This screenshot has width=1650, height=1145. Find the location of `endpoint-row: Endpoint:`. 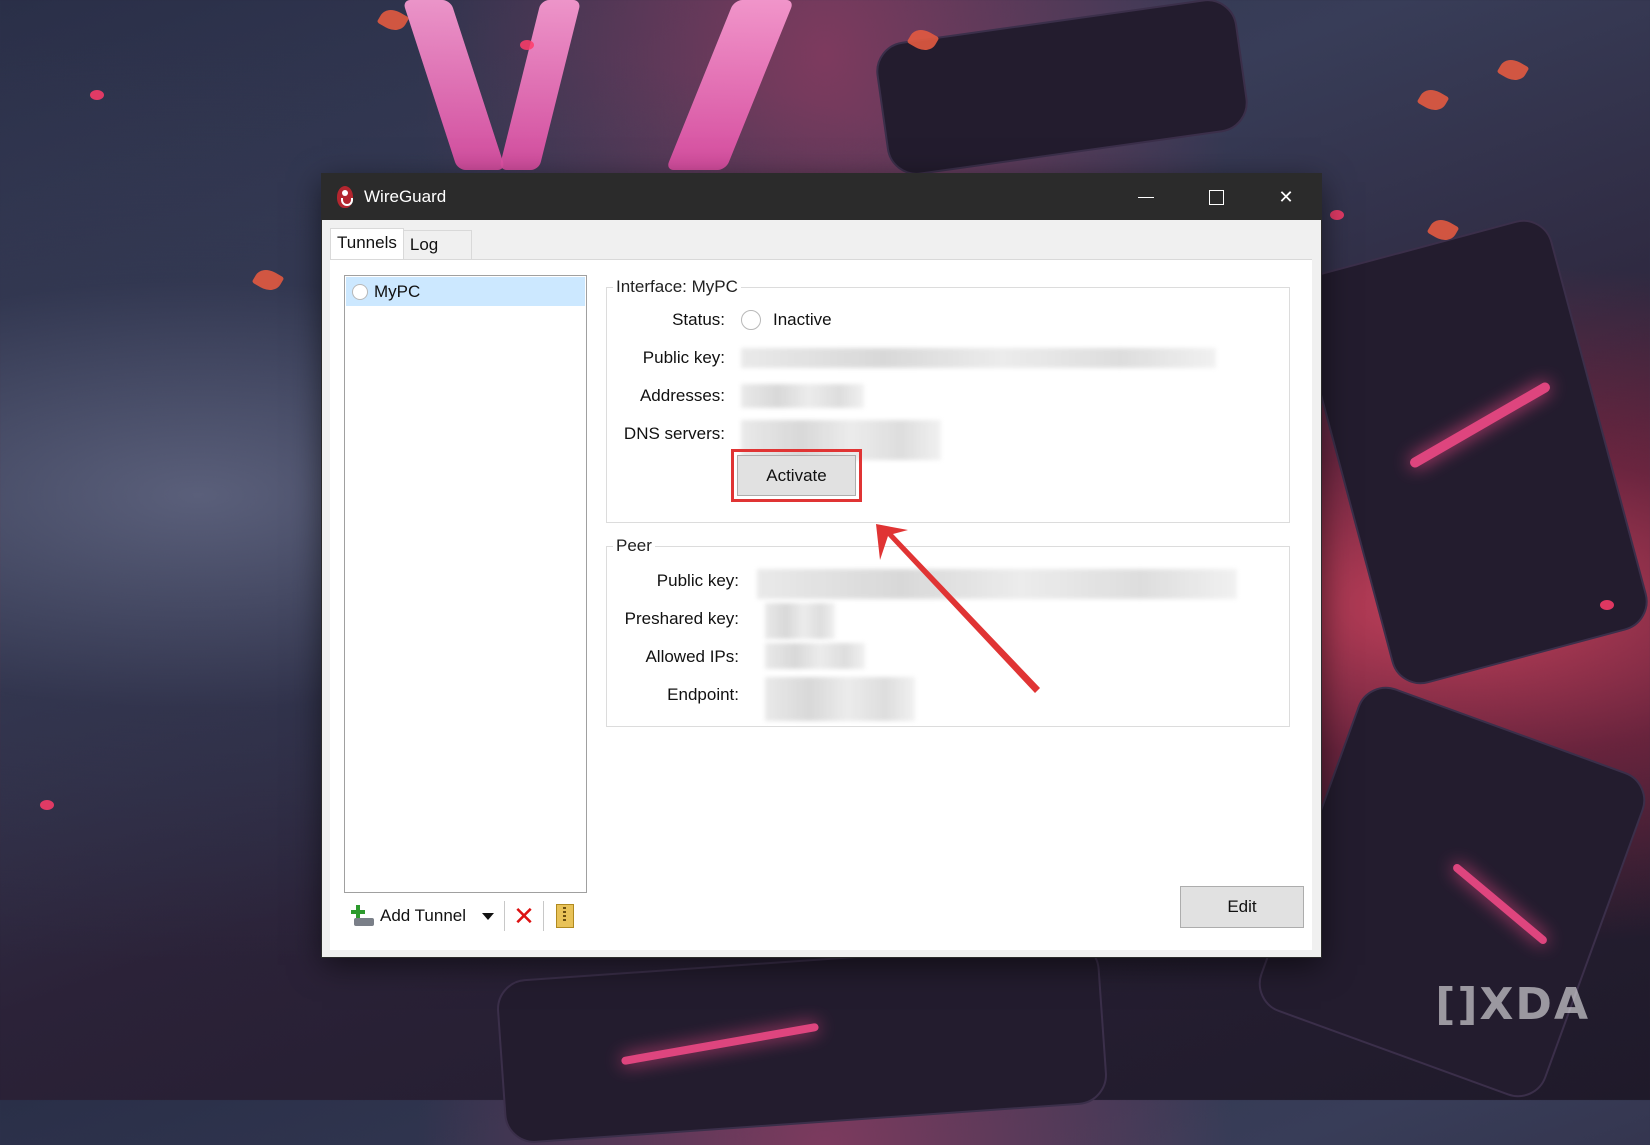

endpoint-row: Endpoint: is located at coordinates (673, 695).